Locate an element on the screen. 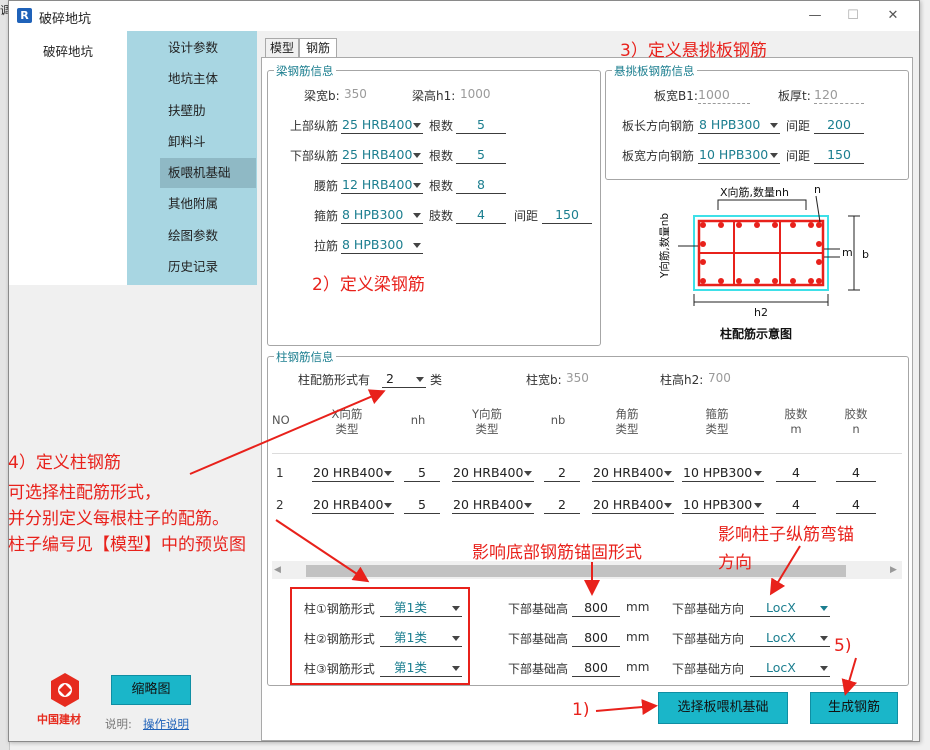  waist-bar-combo: 12 HRB400 is located at coordinates (382, 185).